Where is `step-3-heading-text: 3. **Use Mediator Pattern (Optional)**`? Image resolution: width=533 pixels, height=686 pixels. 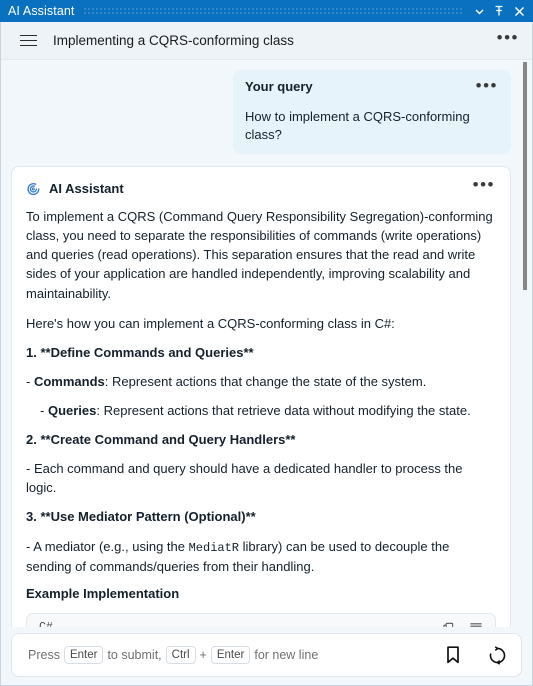 step-3-heading-text: 3. **Use Mediator Pattern (Optional)** is located at coordinates (141, 517).